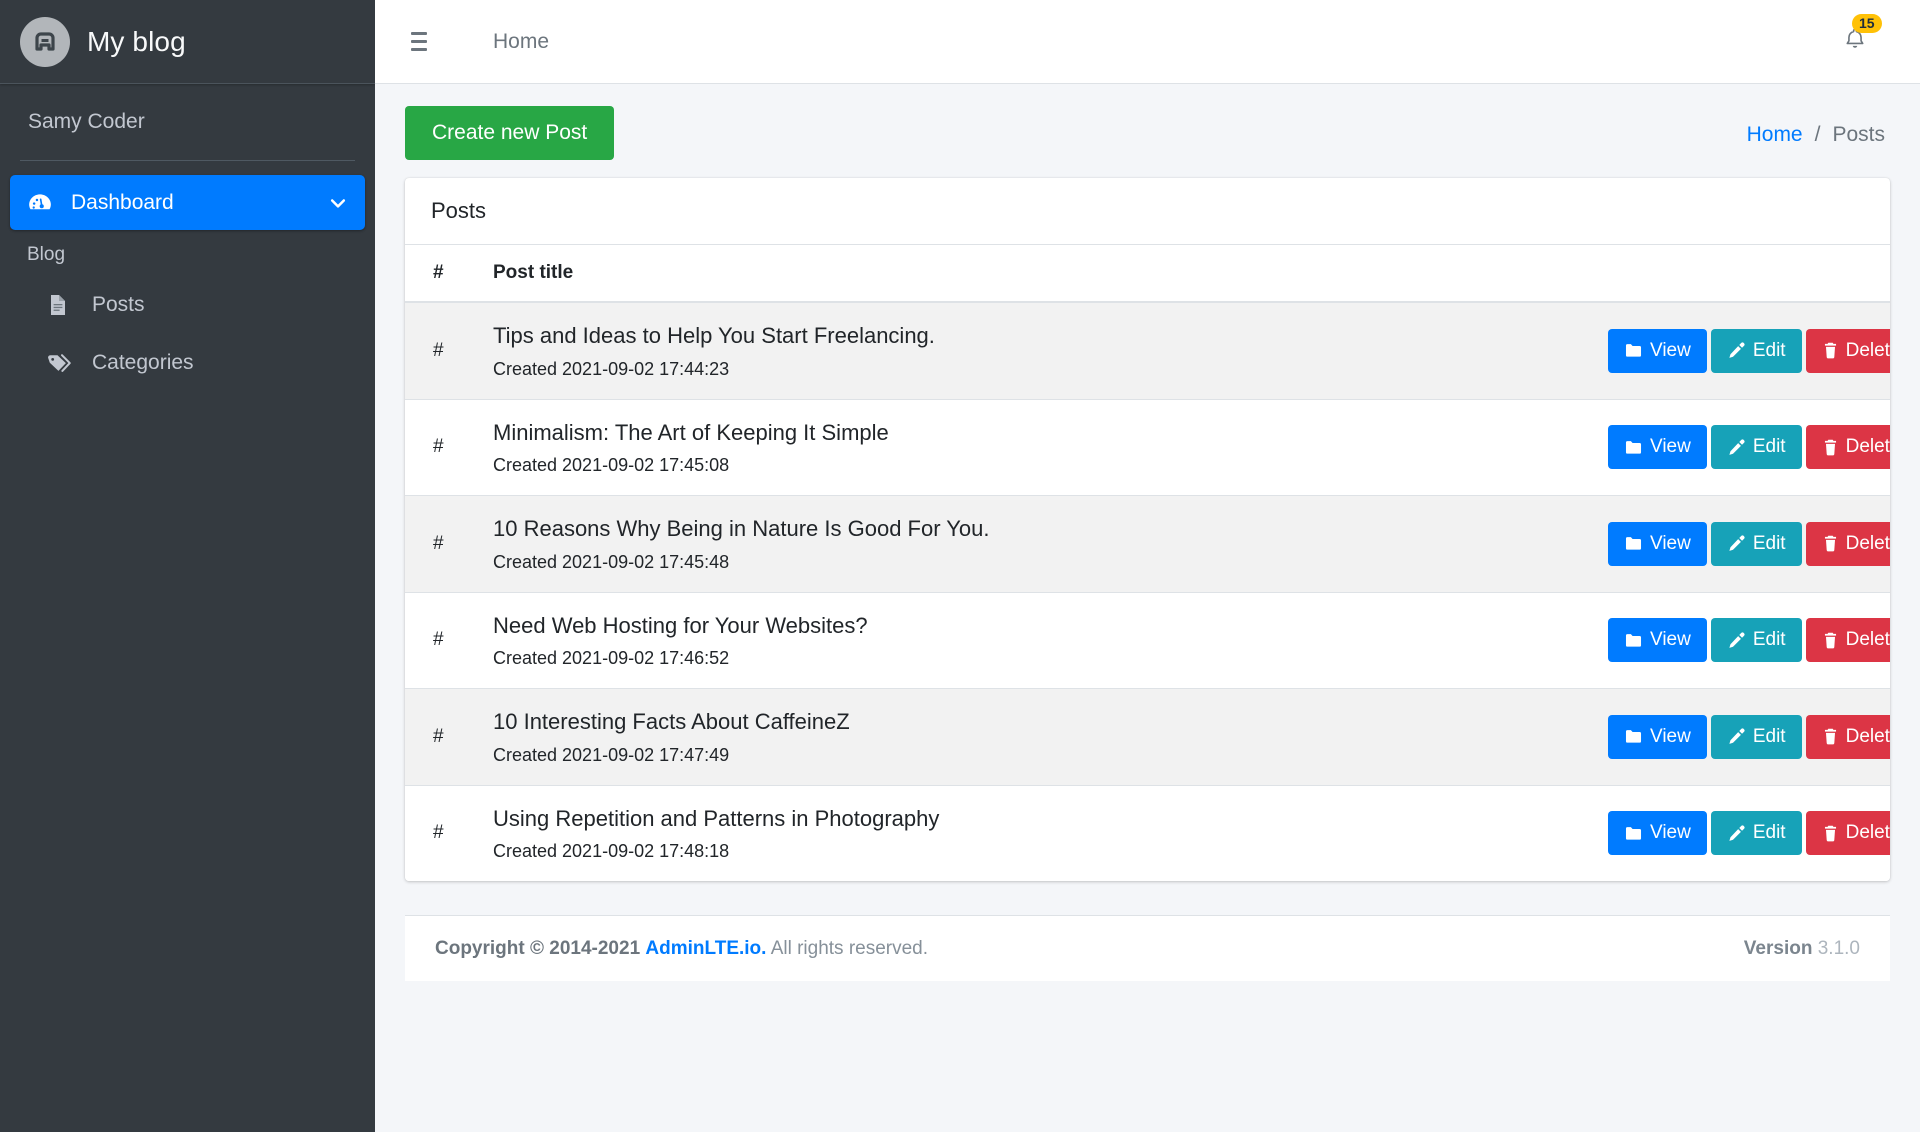 This screenshot has width=1920, height=1132. What do you see at coordinates (338, 203) in the screenshot?
I see `chevron-down-icon` at bounding box center [338, 203].